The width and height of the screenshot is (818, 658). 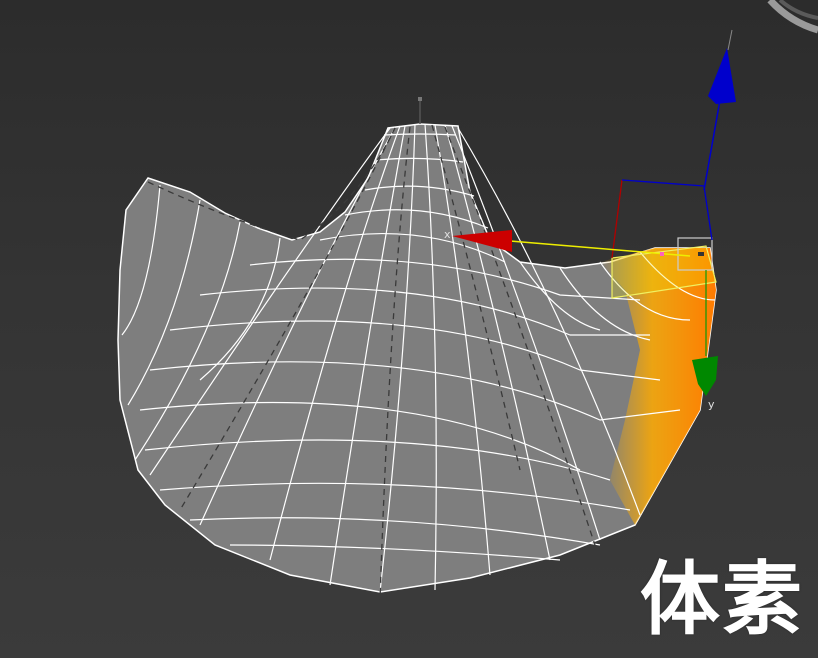 What do you see at coordinates (711, 404) in the screenshot?
I see `gizmo-y-label: y` at bounding box center [711, 404].